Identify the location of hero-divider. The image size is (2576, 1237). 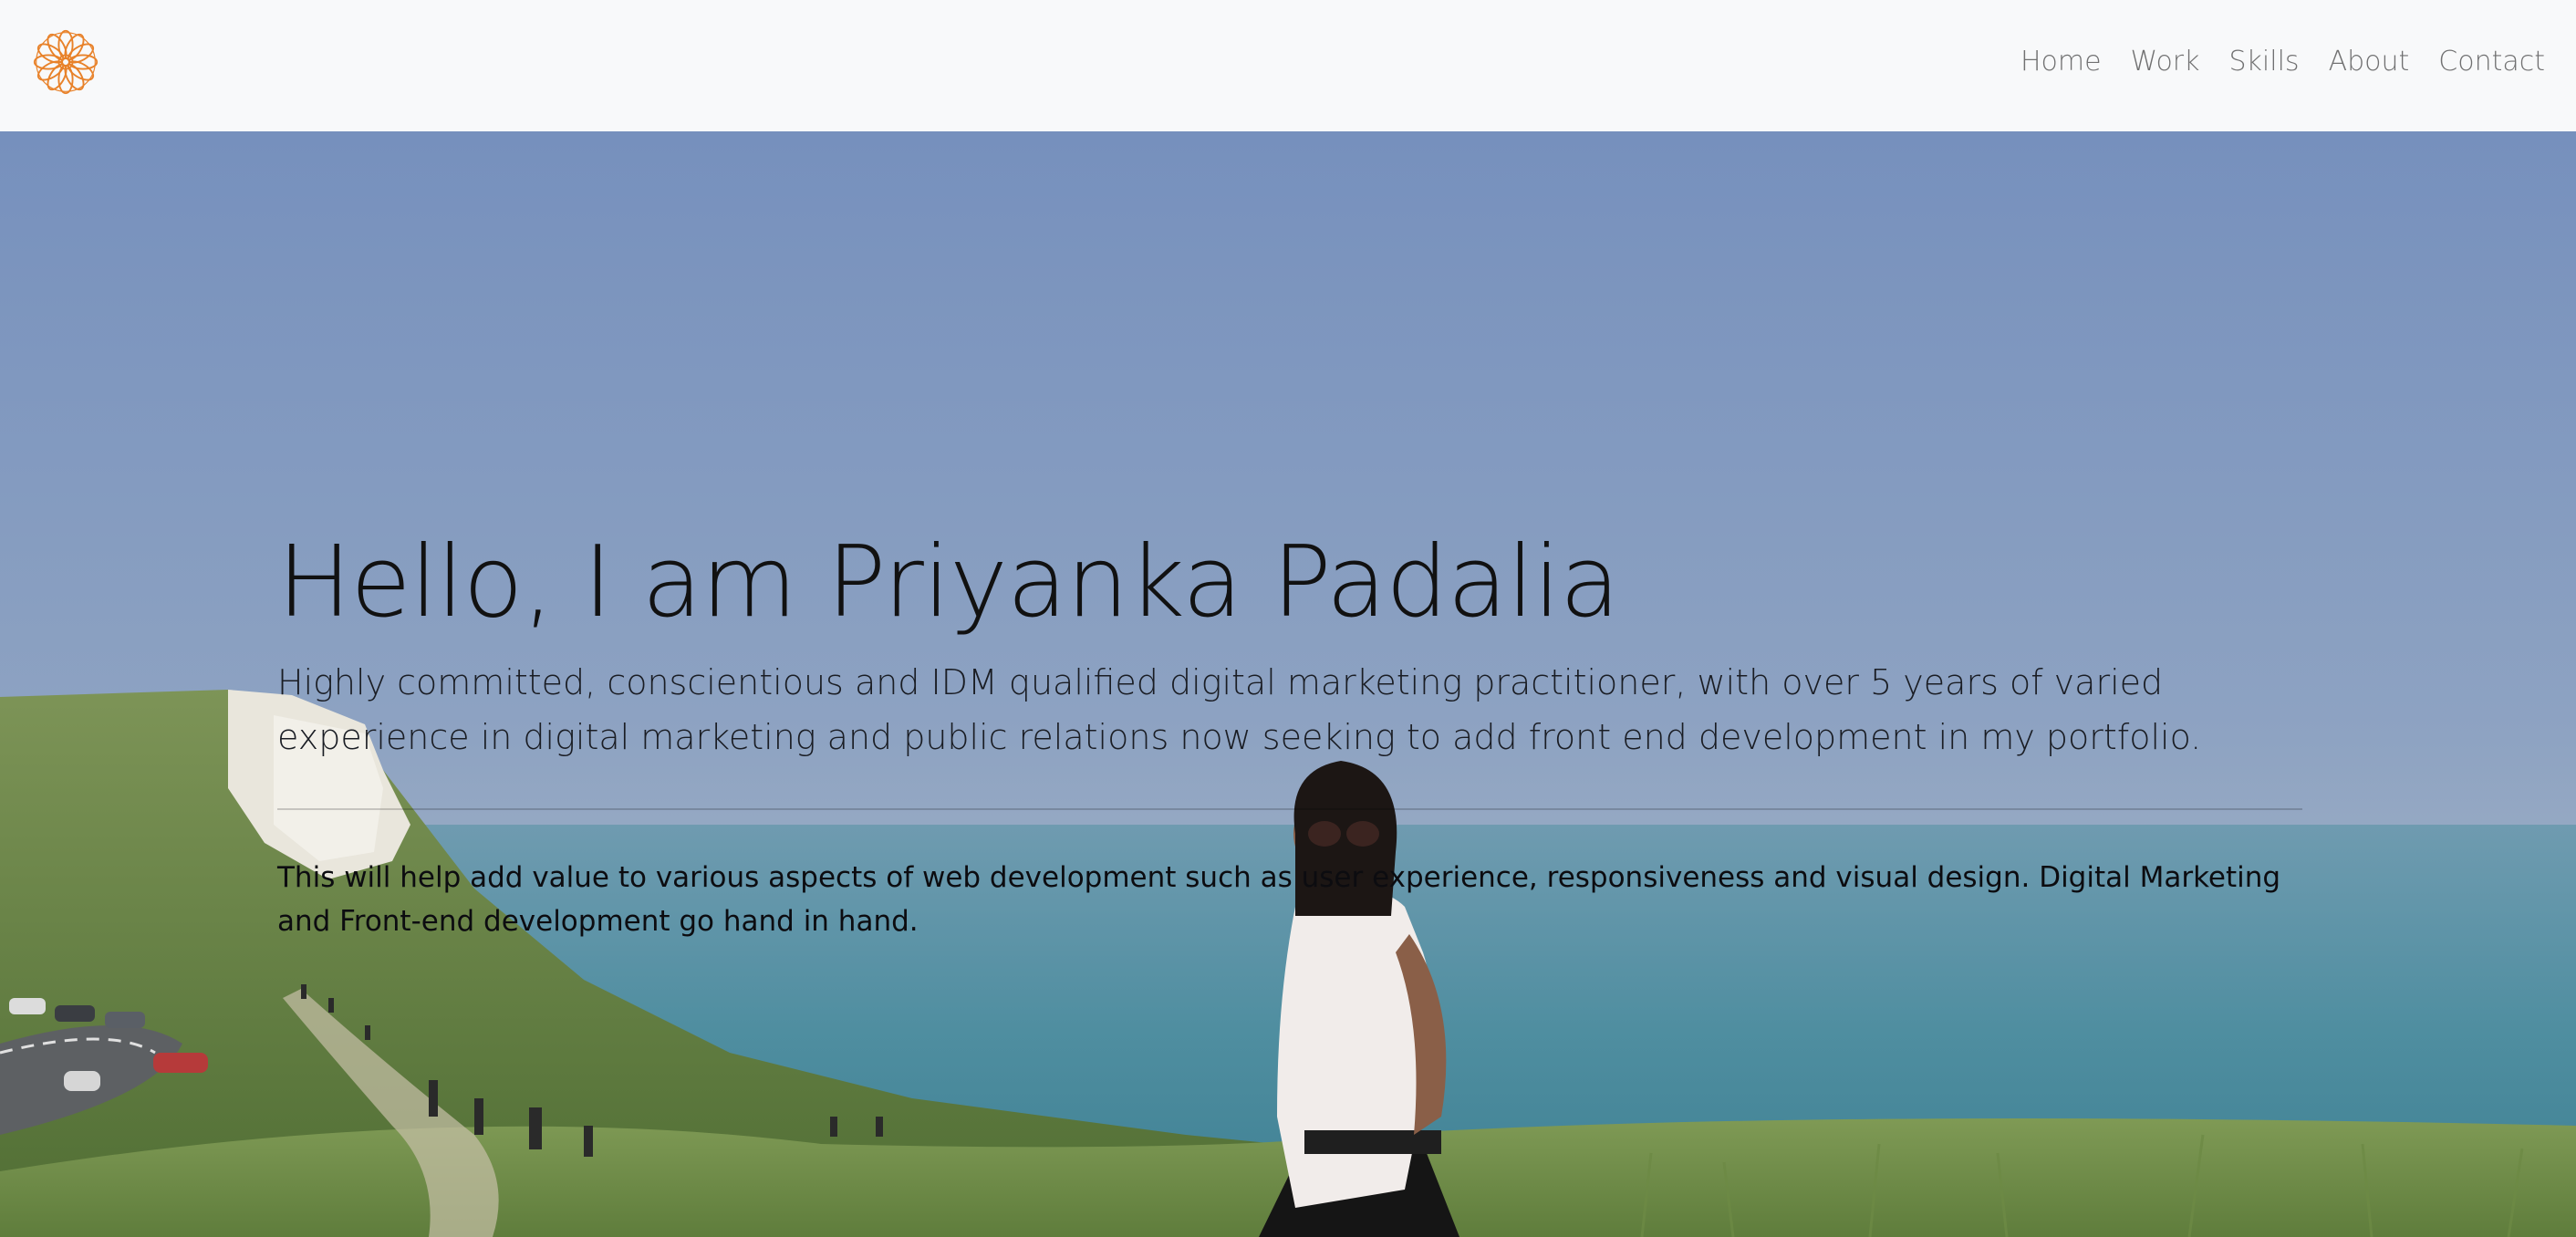
(1289, 808).